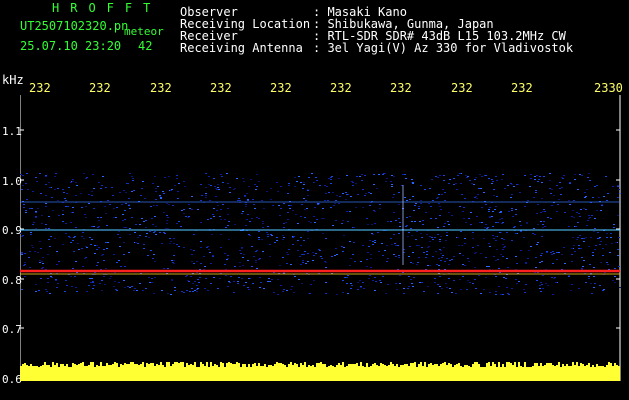 This screenshot has width=629, height=400. Describe the element at coordinates (145, 46) in the screenshot. I see `meteor-count: 42` at that location.